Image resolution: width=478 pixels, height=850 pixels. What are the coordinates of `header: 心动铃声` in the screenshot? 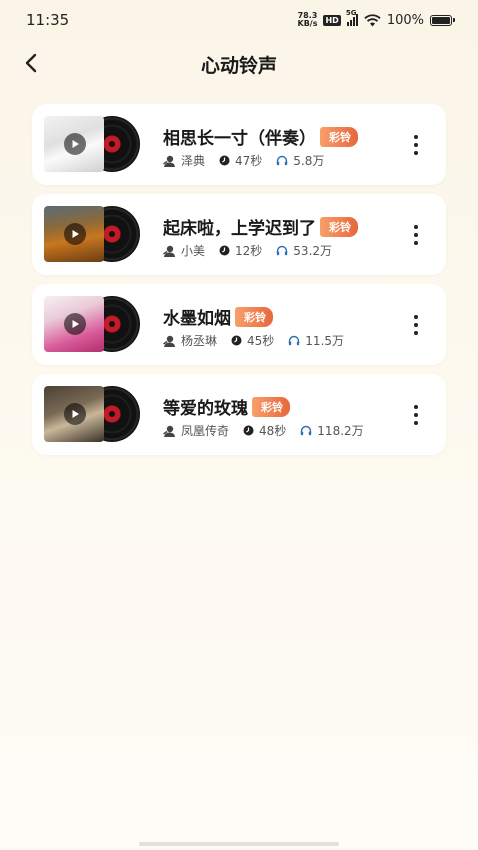 It's located at (239, 63).